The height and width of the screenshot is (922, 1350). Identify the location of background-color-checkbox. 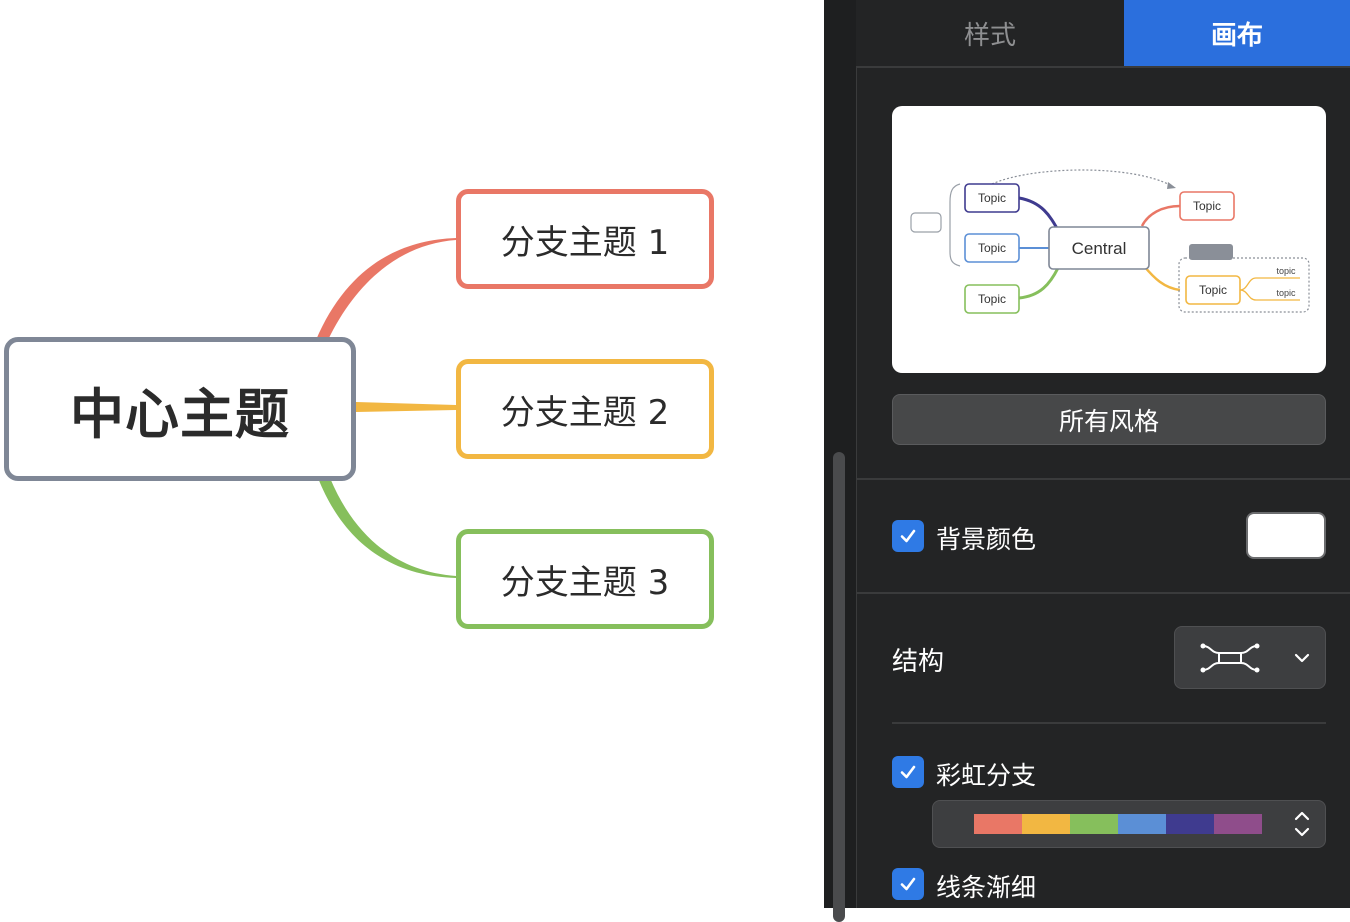
(908, 536).